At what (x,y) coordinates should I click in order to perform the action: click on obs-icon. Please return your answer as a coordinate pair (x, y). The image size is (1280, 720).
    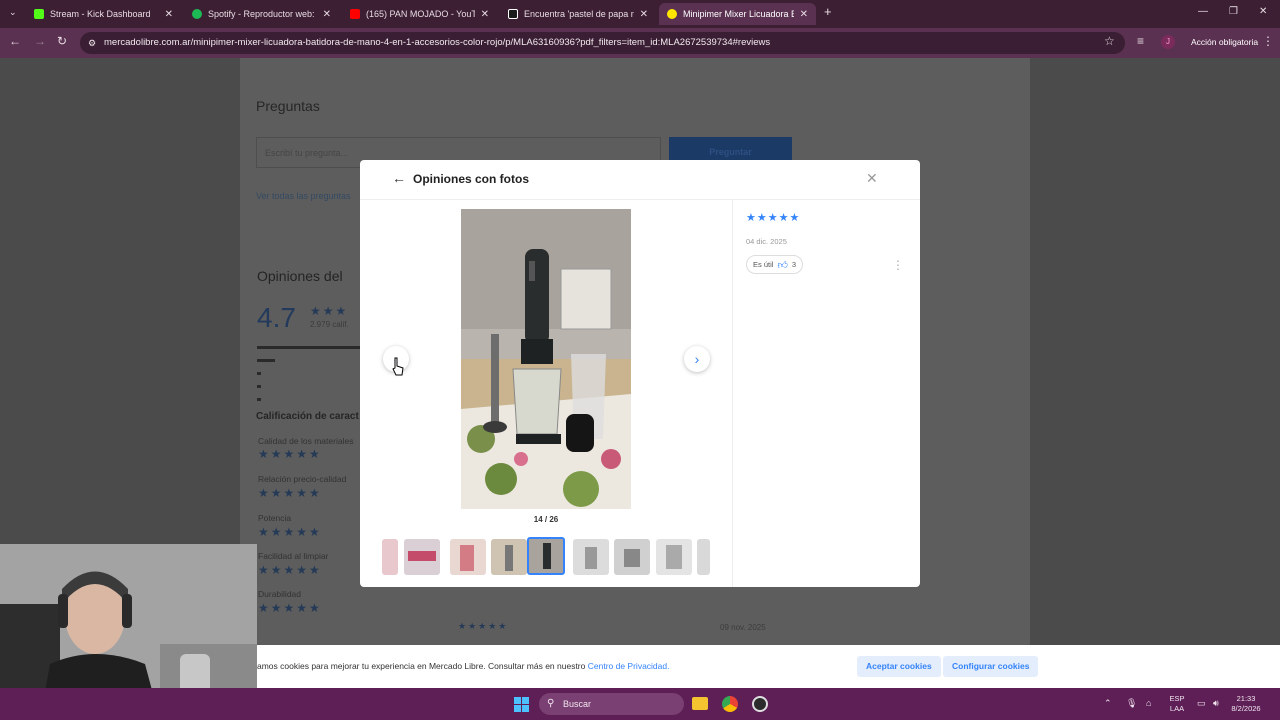
    Looking at the image, I should click on (760, 704).